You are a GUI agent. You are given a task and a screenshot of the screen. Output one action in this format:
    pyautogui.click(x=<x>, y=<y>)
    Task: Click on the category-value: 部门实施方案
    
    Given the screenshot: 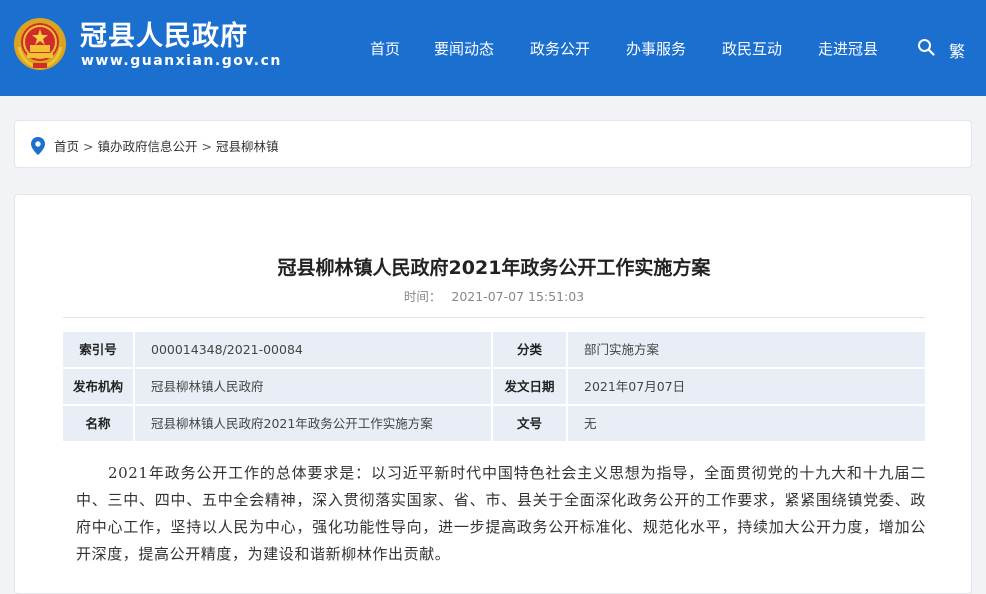 What is the action you would take?
    pyautogui.click(x=746, y=349)
    